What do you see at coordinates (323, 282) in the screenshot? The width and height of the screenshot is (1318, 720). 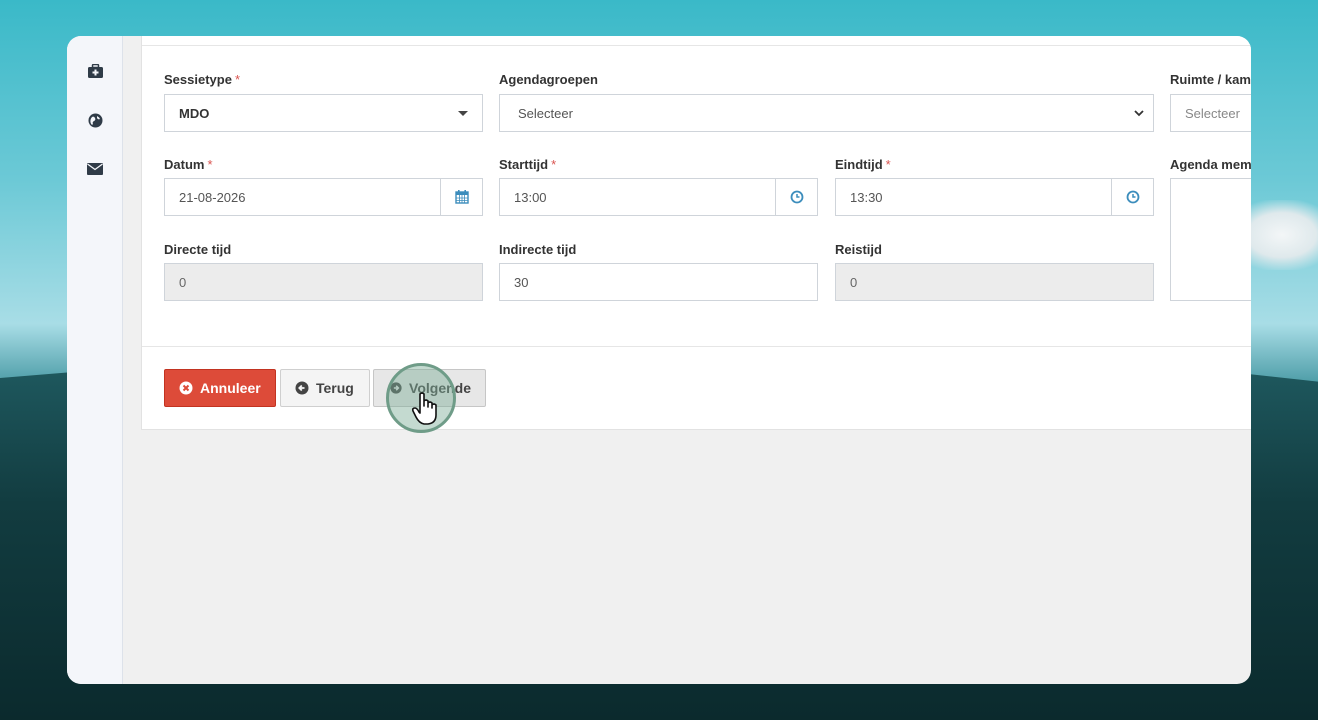 I see `directe-tijd-input: 0` at bounding box center [323, 282].